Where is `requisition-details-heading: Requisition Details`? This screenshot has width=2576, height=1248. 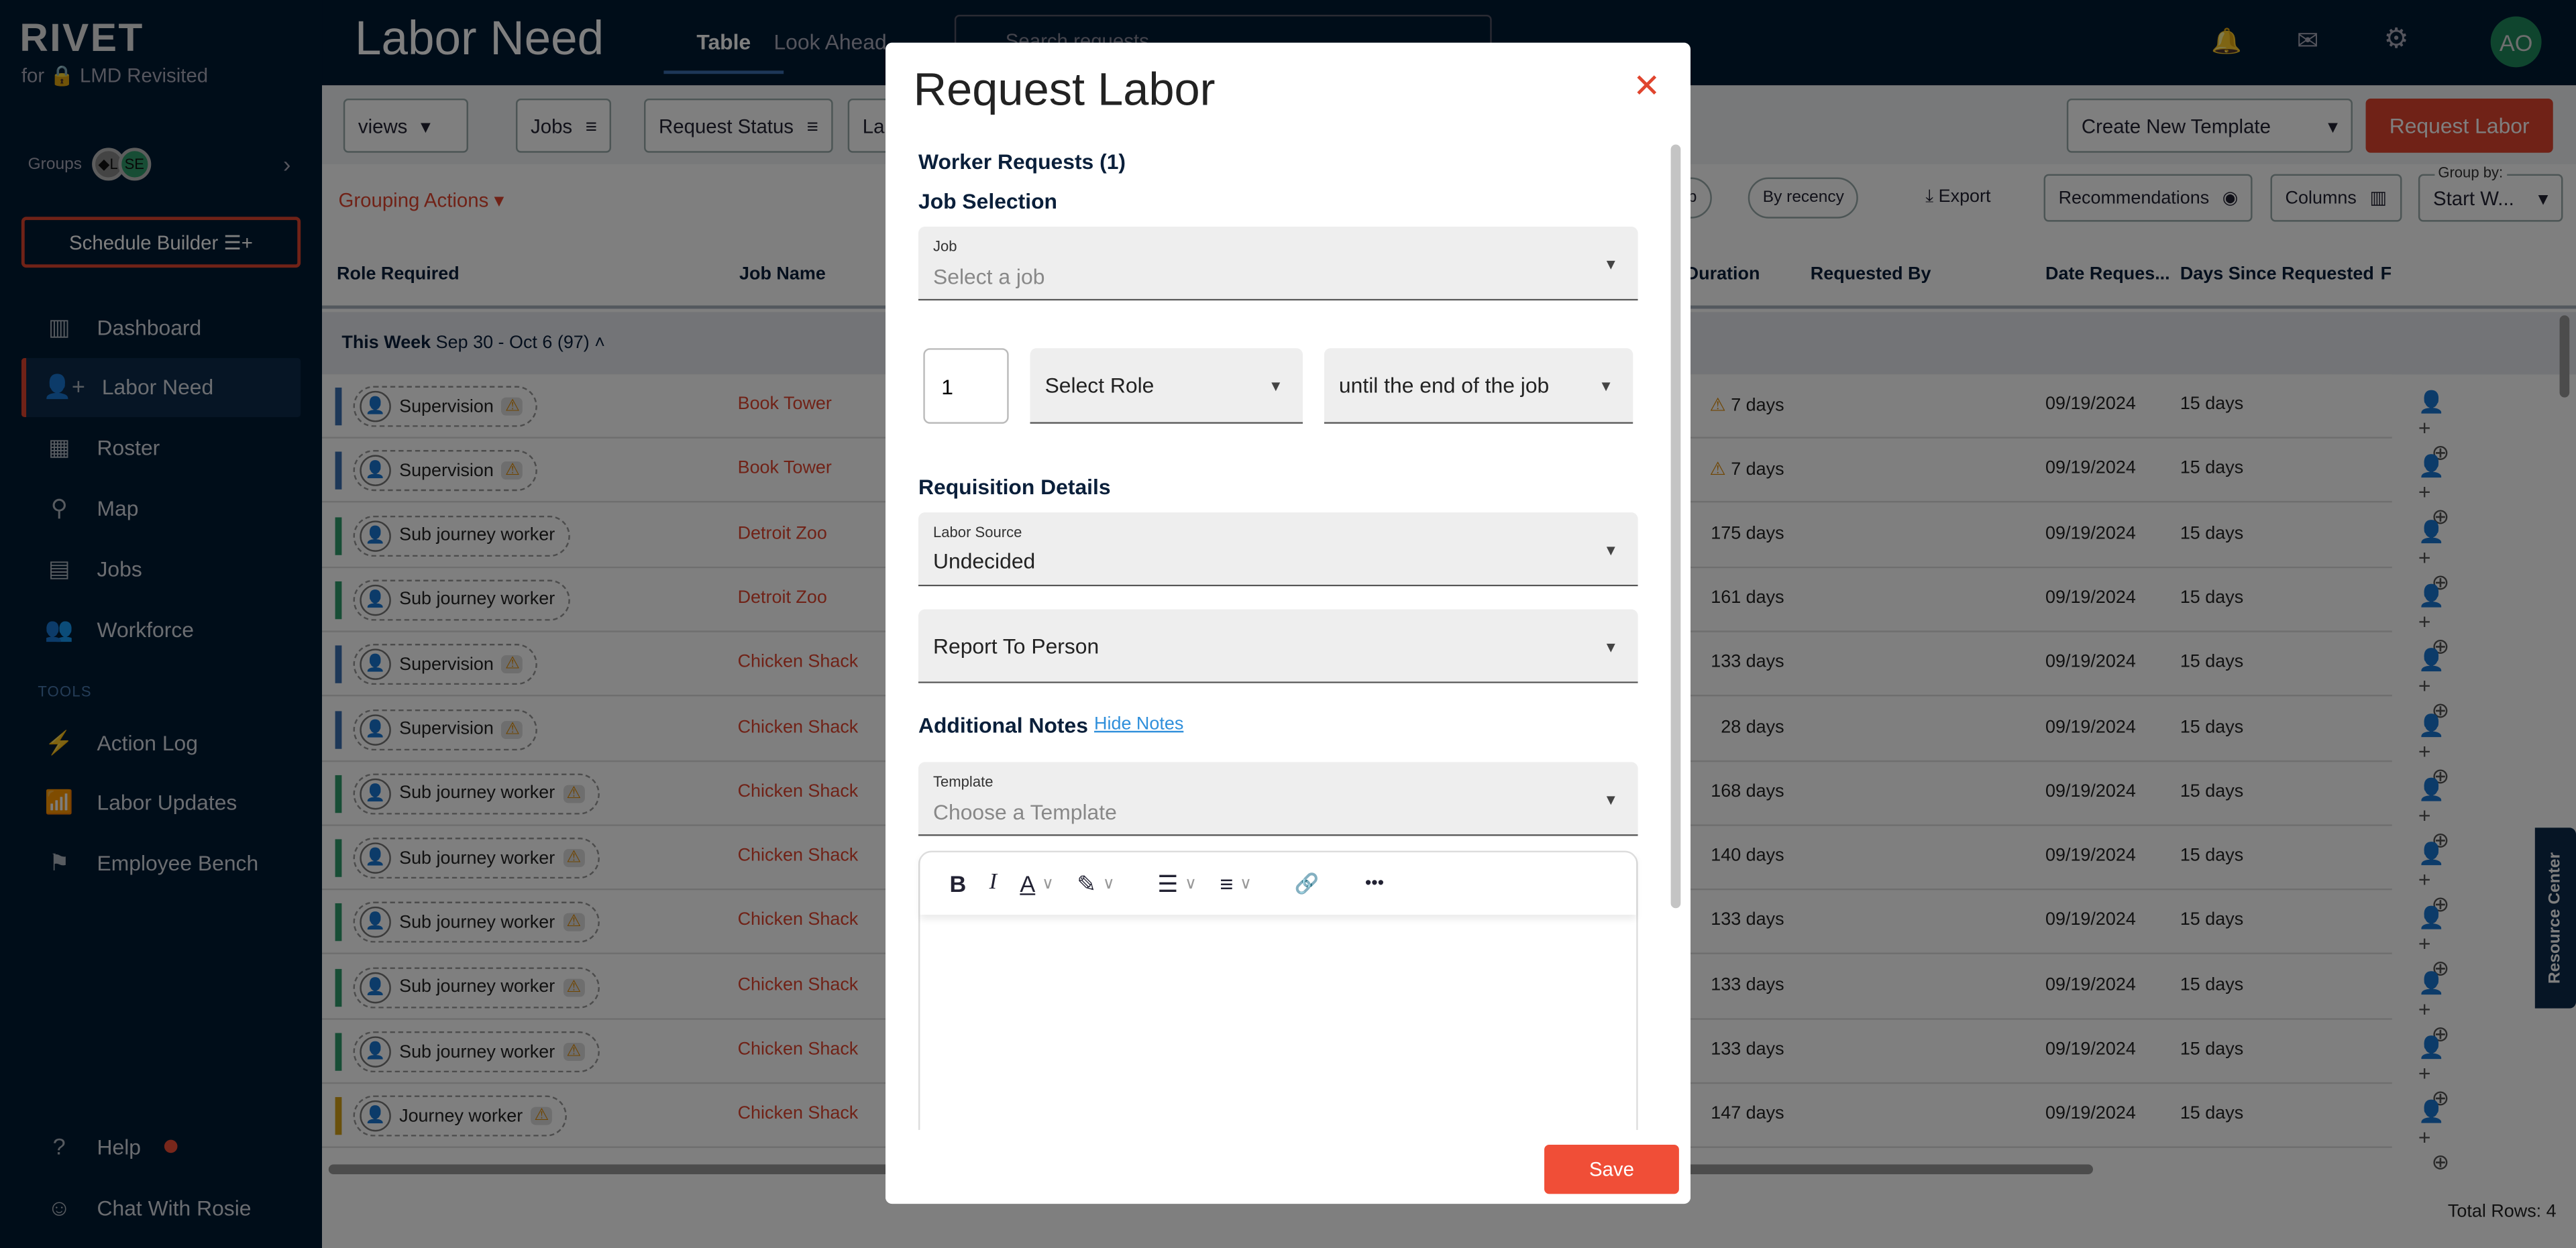 requisition-details-heading: Requisition Details is located at coordinates (1014, 487).